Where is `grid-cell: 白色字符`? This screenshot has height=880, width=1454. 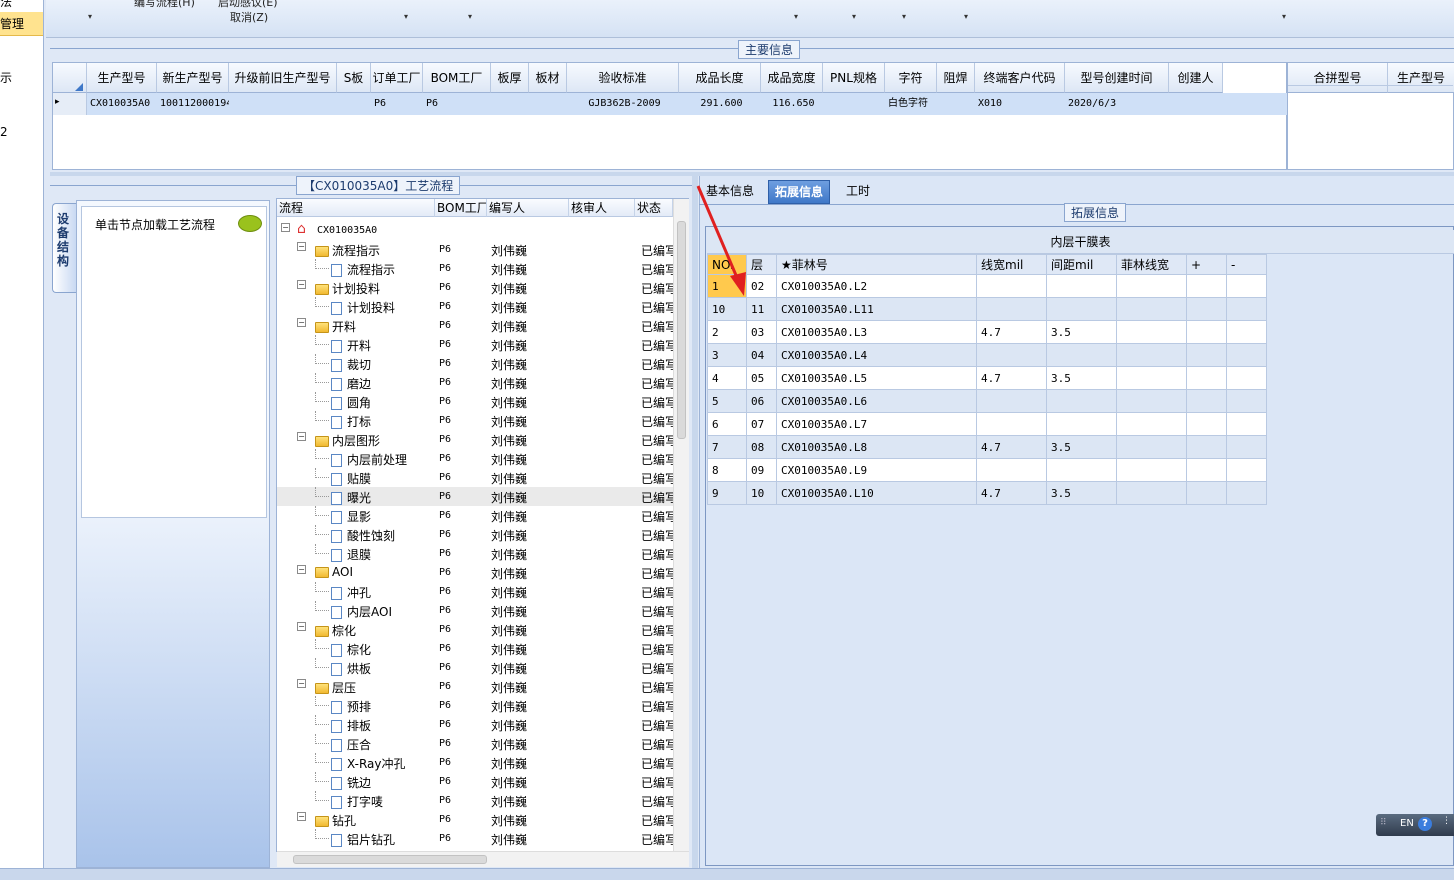
grid-cell: 白色字符 is located at coordinates (911, 104).